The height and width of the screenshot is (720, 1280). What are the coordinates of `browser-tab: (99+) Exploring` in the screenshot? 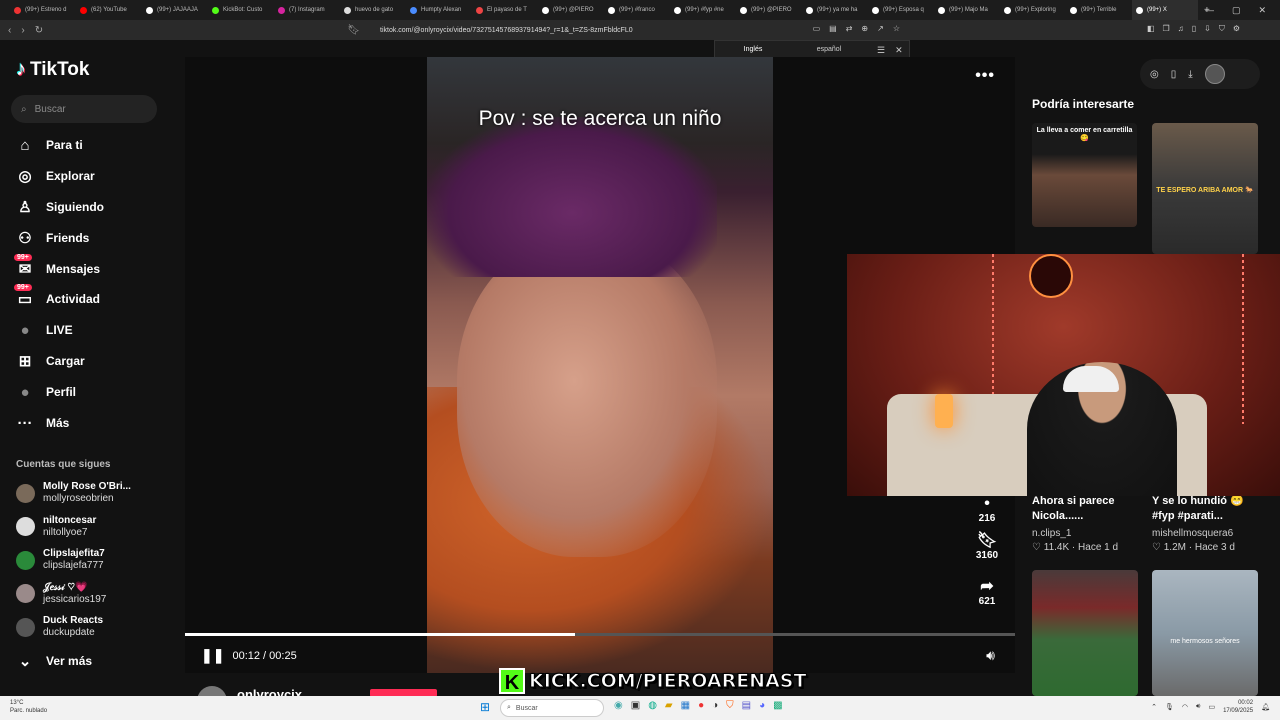 It's located at (1033, 10).